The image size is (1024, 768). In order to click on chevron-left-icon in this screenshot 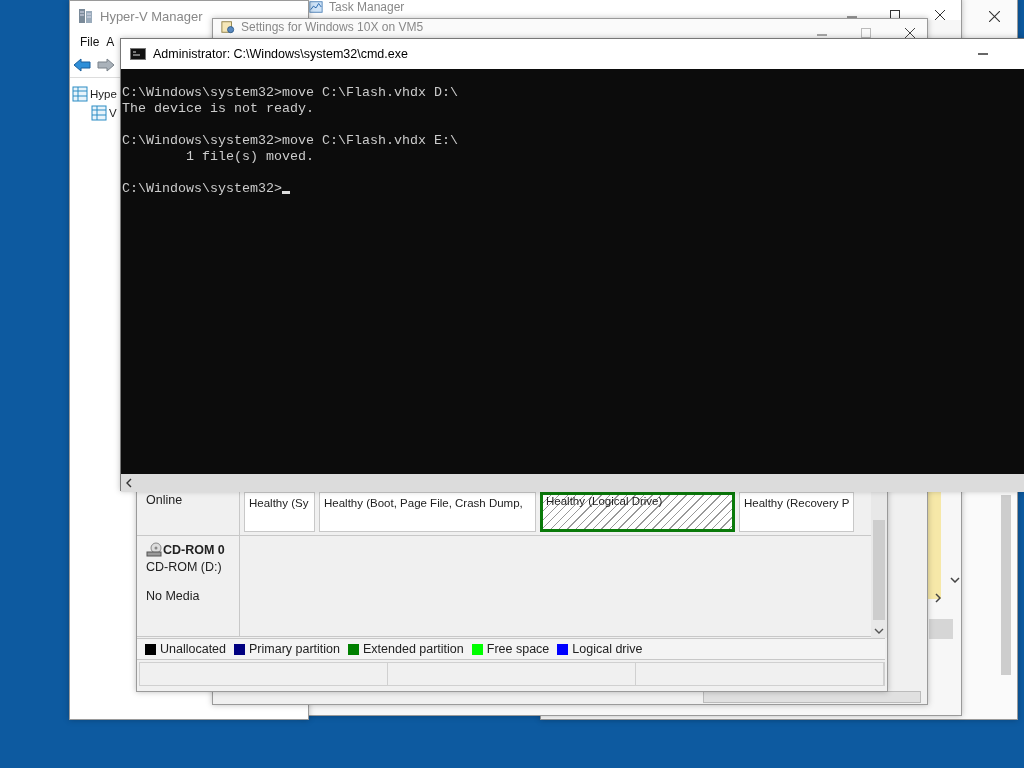, I will do `click(129, 483)`.